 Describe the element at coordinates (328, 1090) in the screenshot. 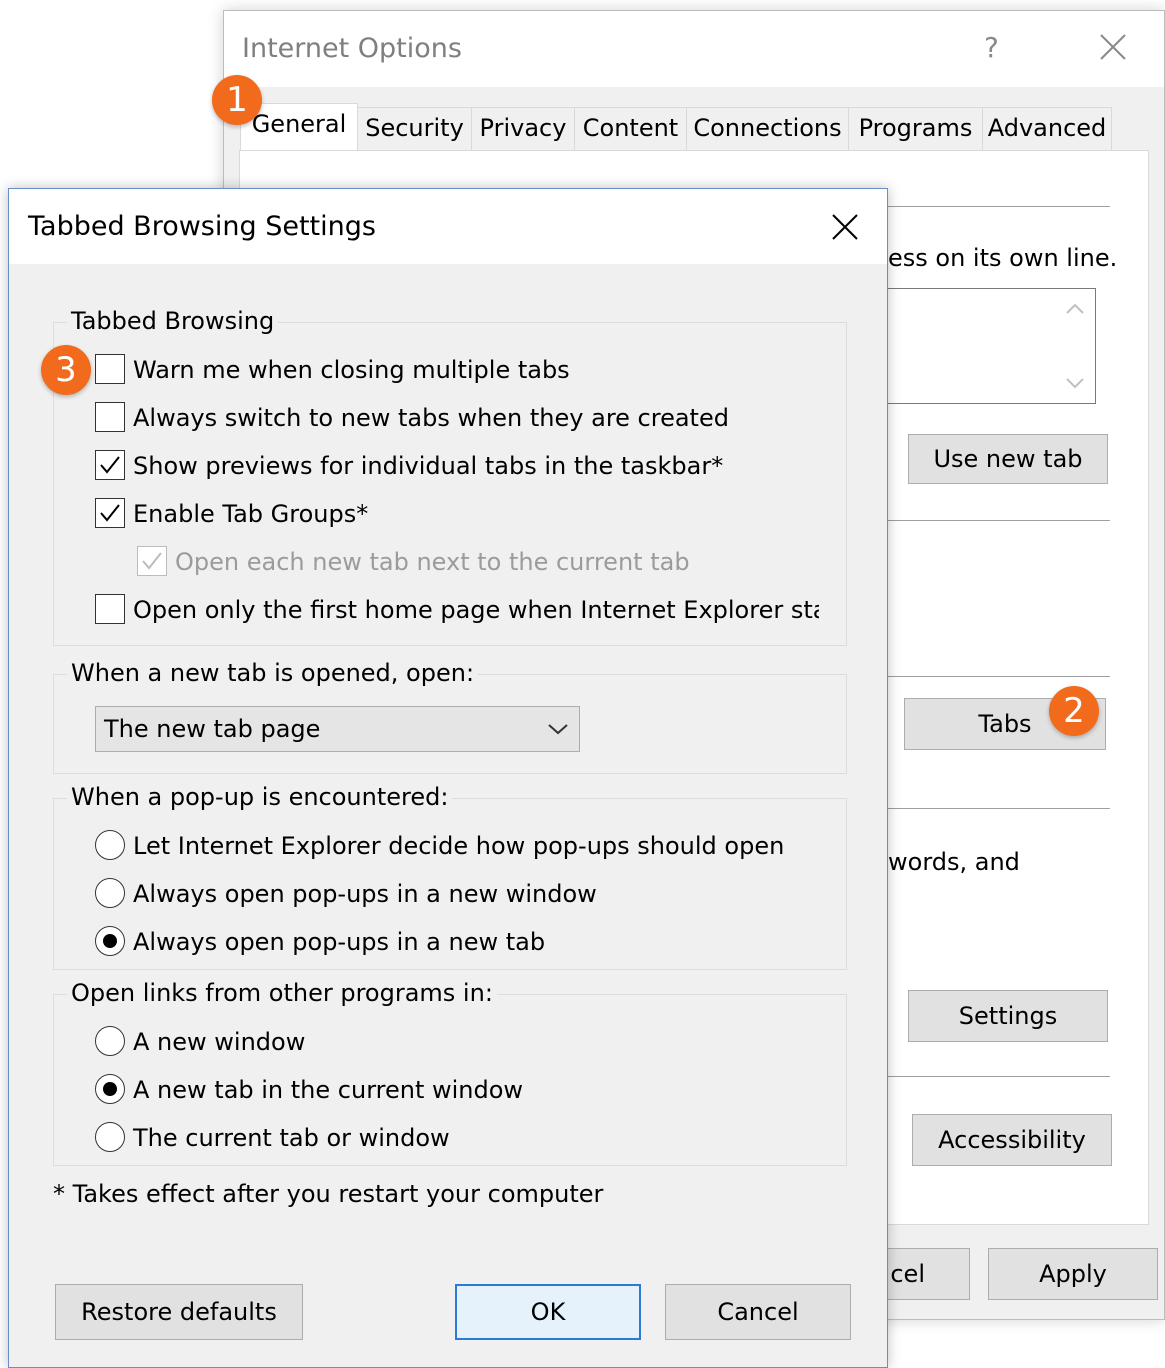

I see `links-new-tab-label: A new tab in the current window` at that location.